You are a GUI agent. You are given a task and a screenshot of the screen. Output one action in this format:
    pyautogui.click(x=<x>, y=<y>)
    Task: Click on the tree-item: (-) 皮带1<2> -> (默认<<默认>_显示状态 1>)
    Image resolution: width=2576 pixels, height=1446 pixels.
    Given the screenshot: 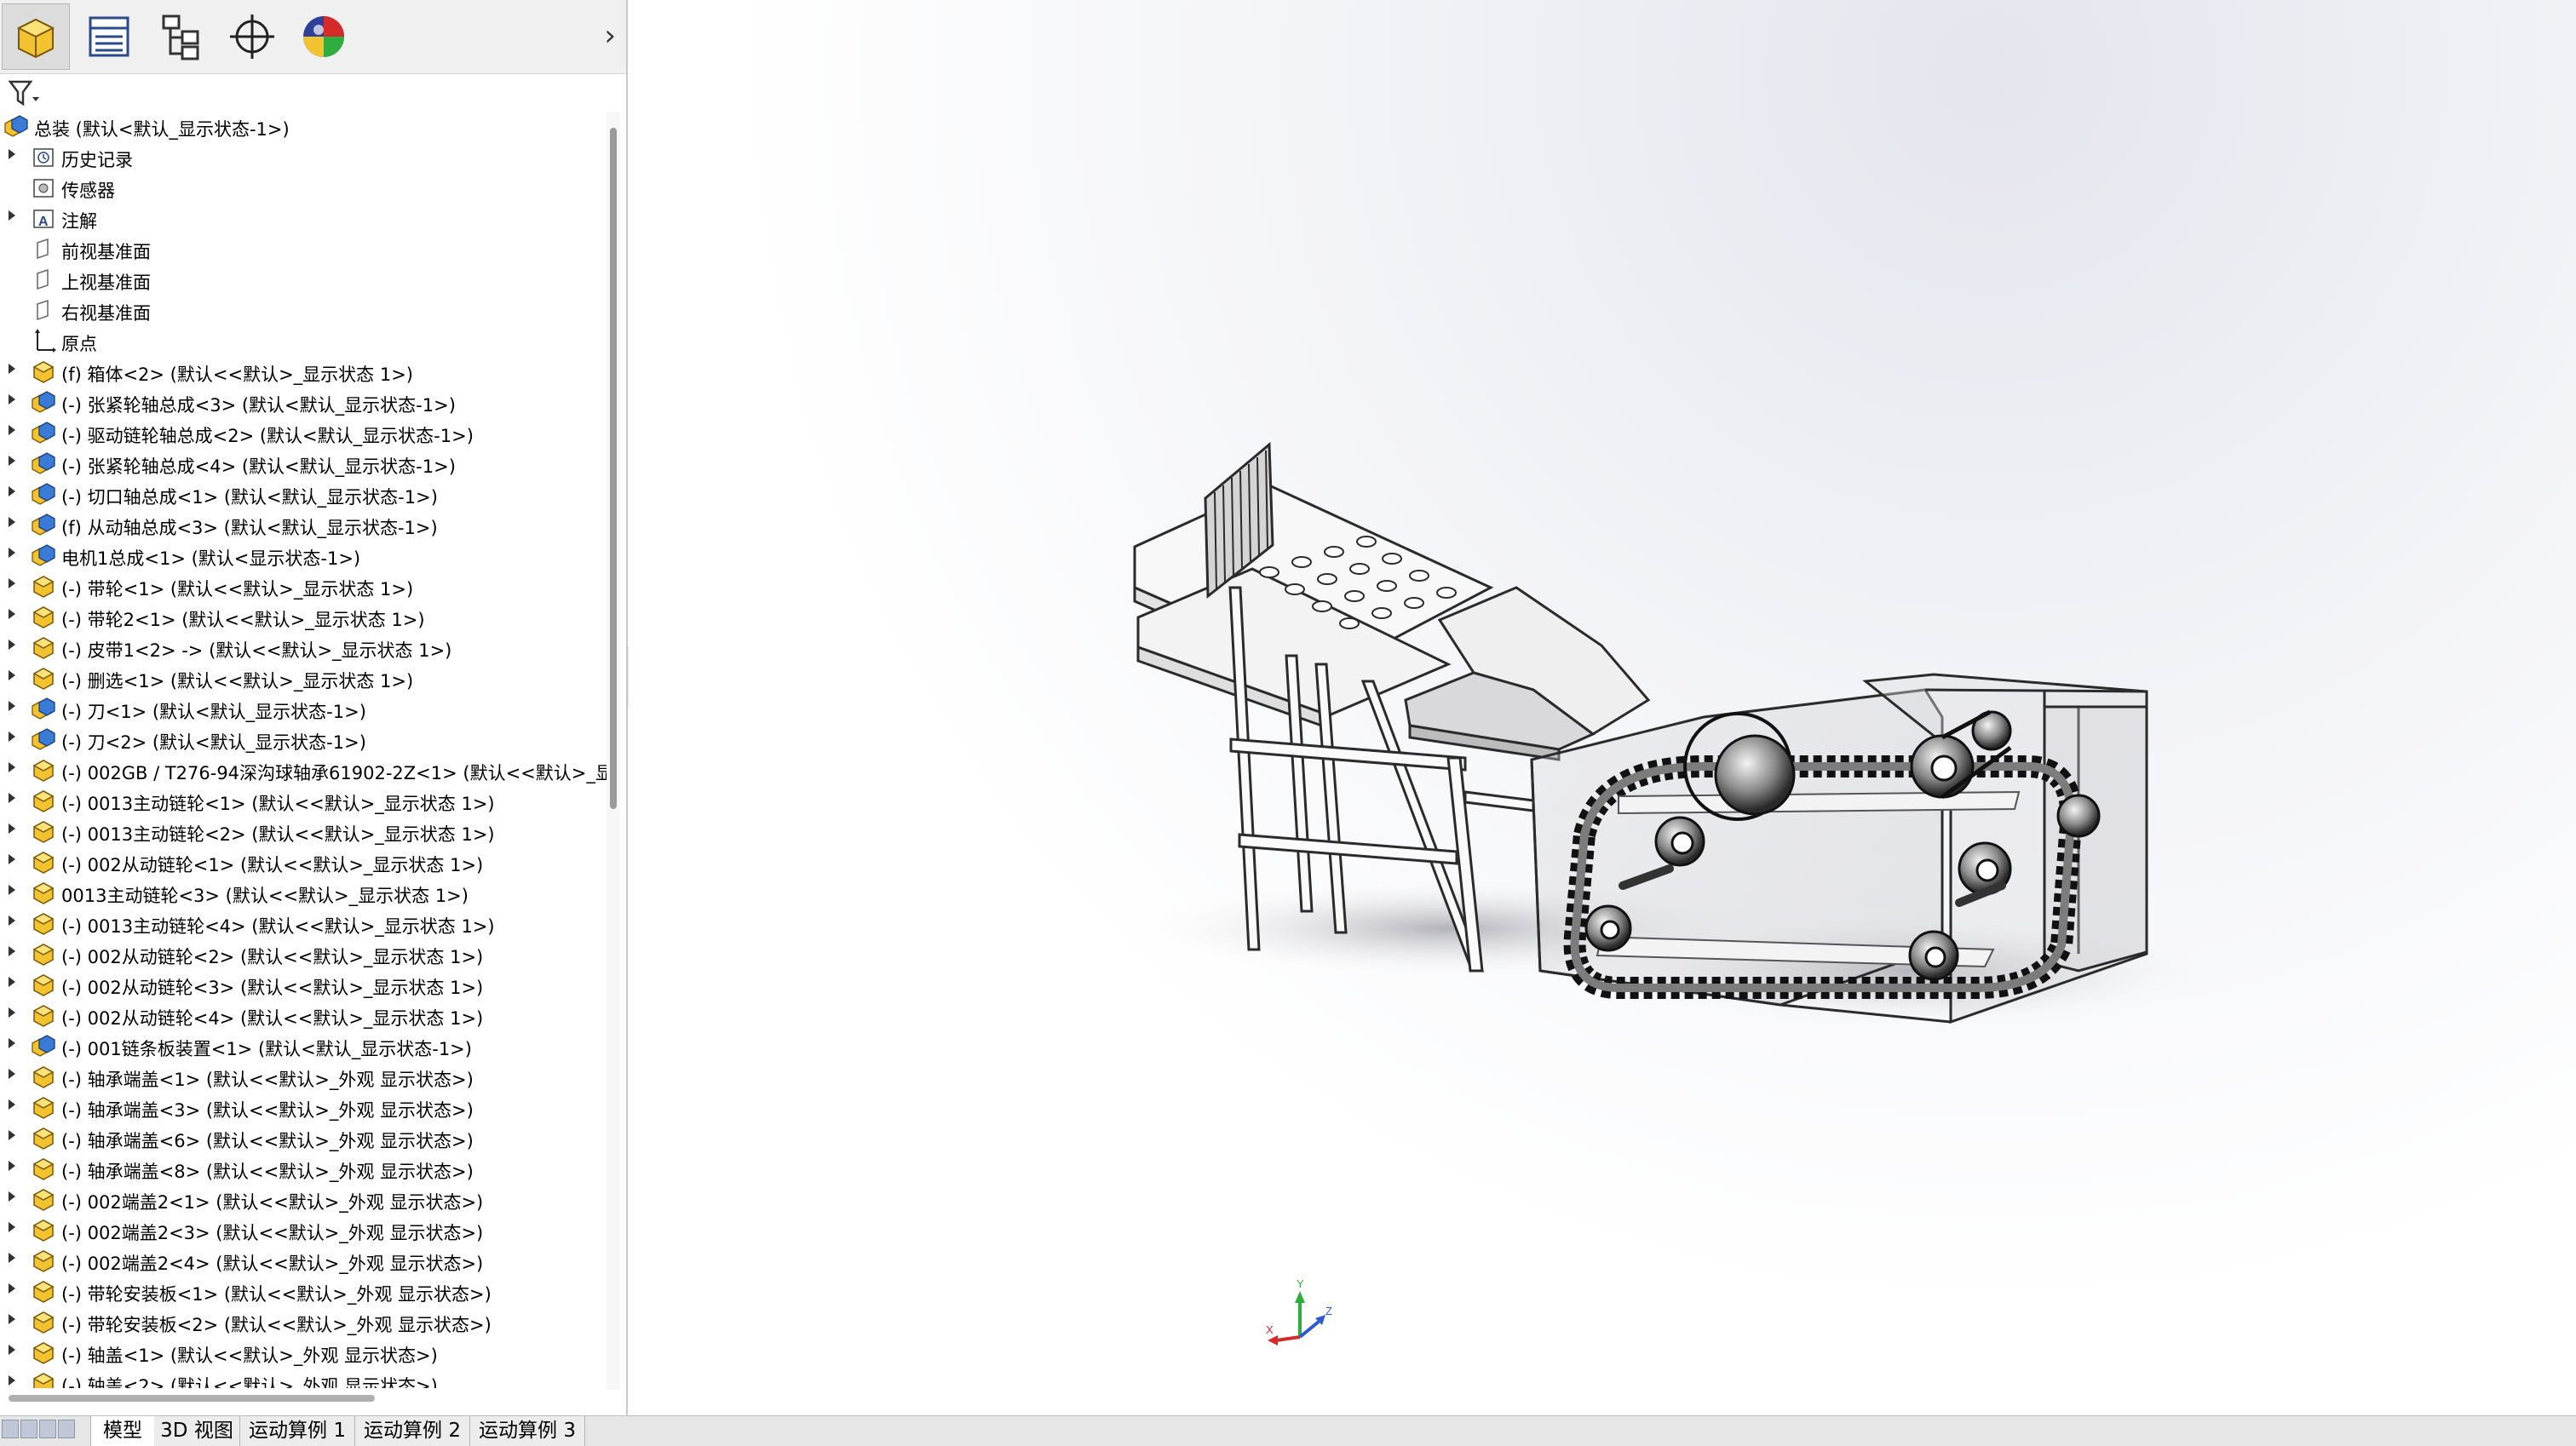 What is the action you would take?
    pyautogui.click(x=303, y=647)
    